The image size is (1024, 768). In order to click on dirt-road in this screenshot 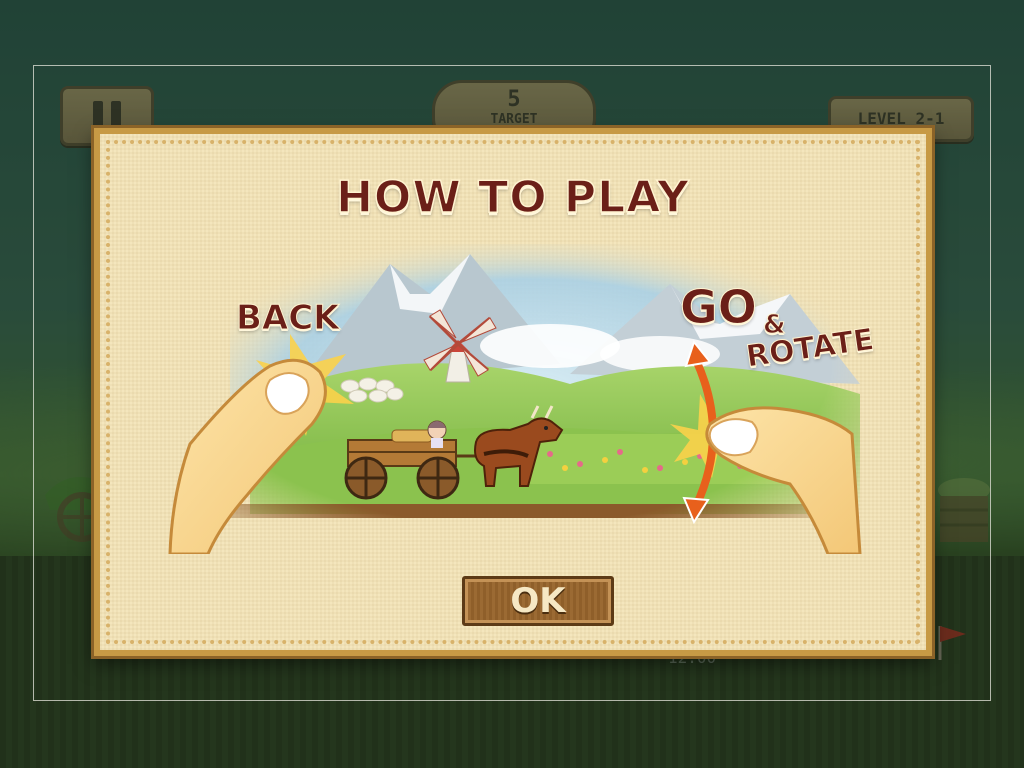, I will do `click(530, 511)`.